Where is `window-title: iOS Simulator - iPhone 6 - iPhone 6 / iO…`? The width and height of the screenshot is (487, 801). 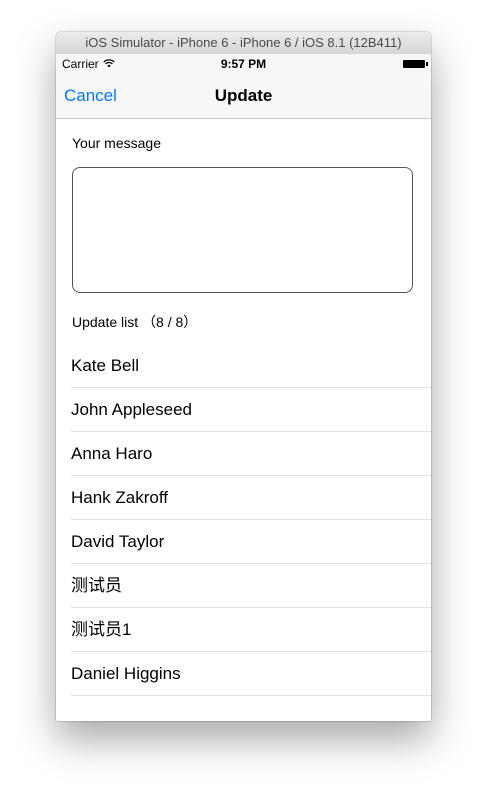 window-title: iOS Simulator - iPhone 6 - iPhone 6 / iO… is located at coordinates (243, 43).